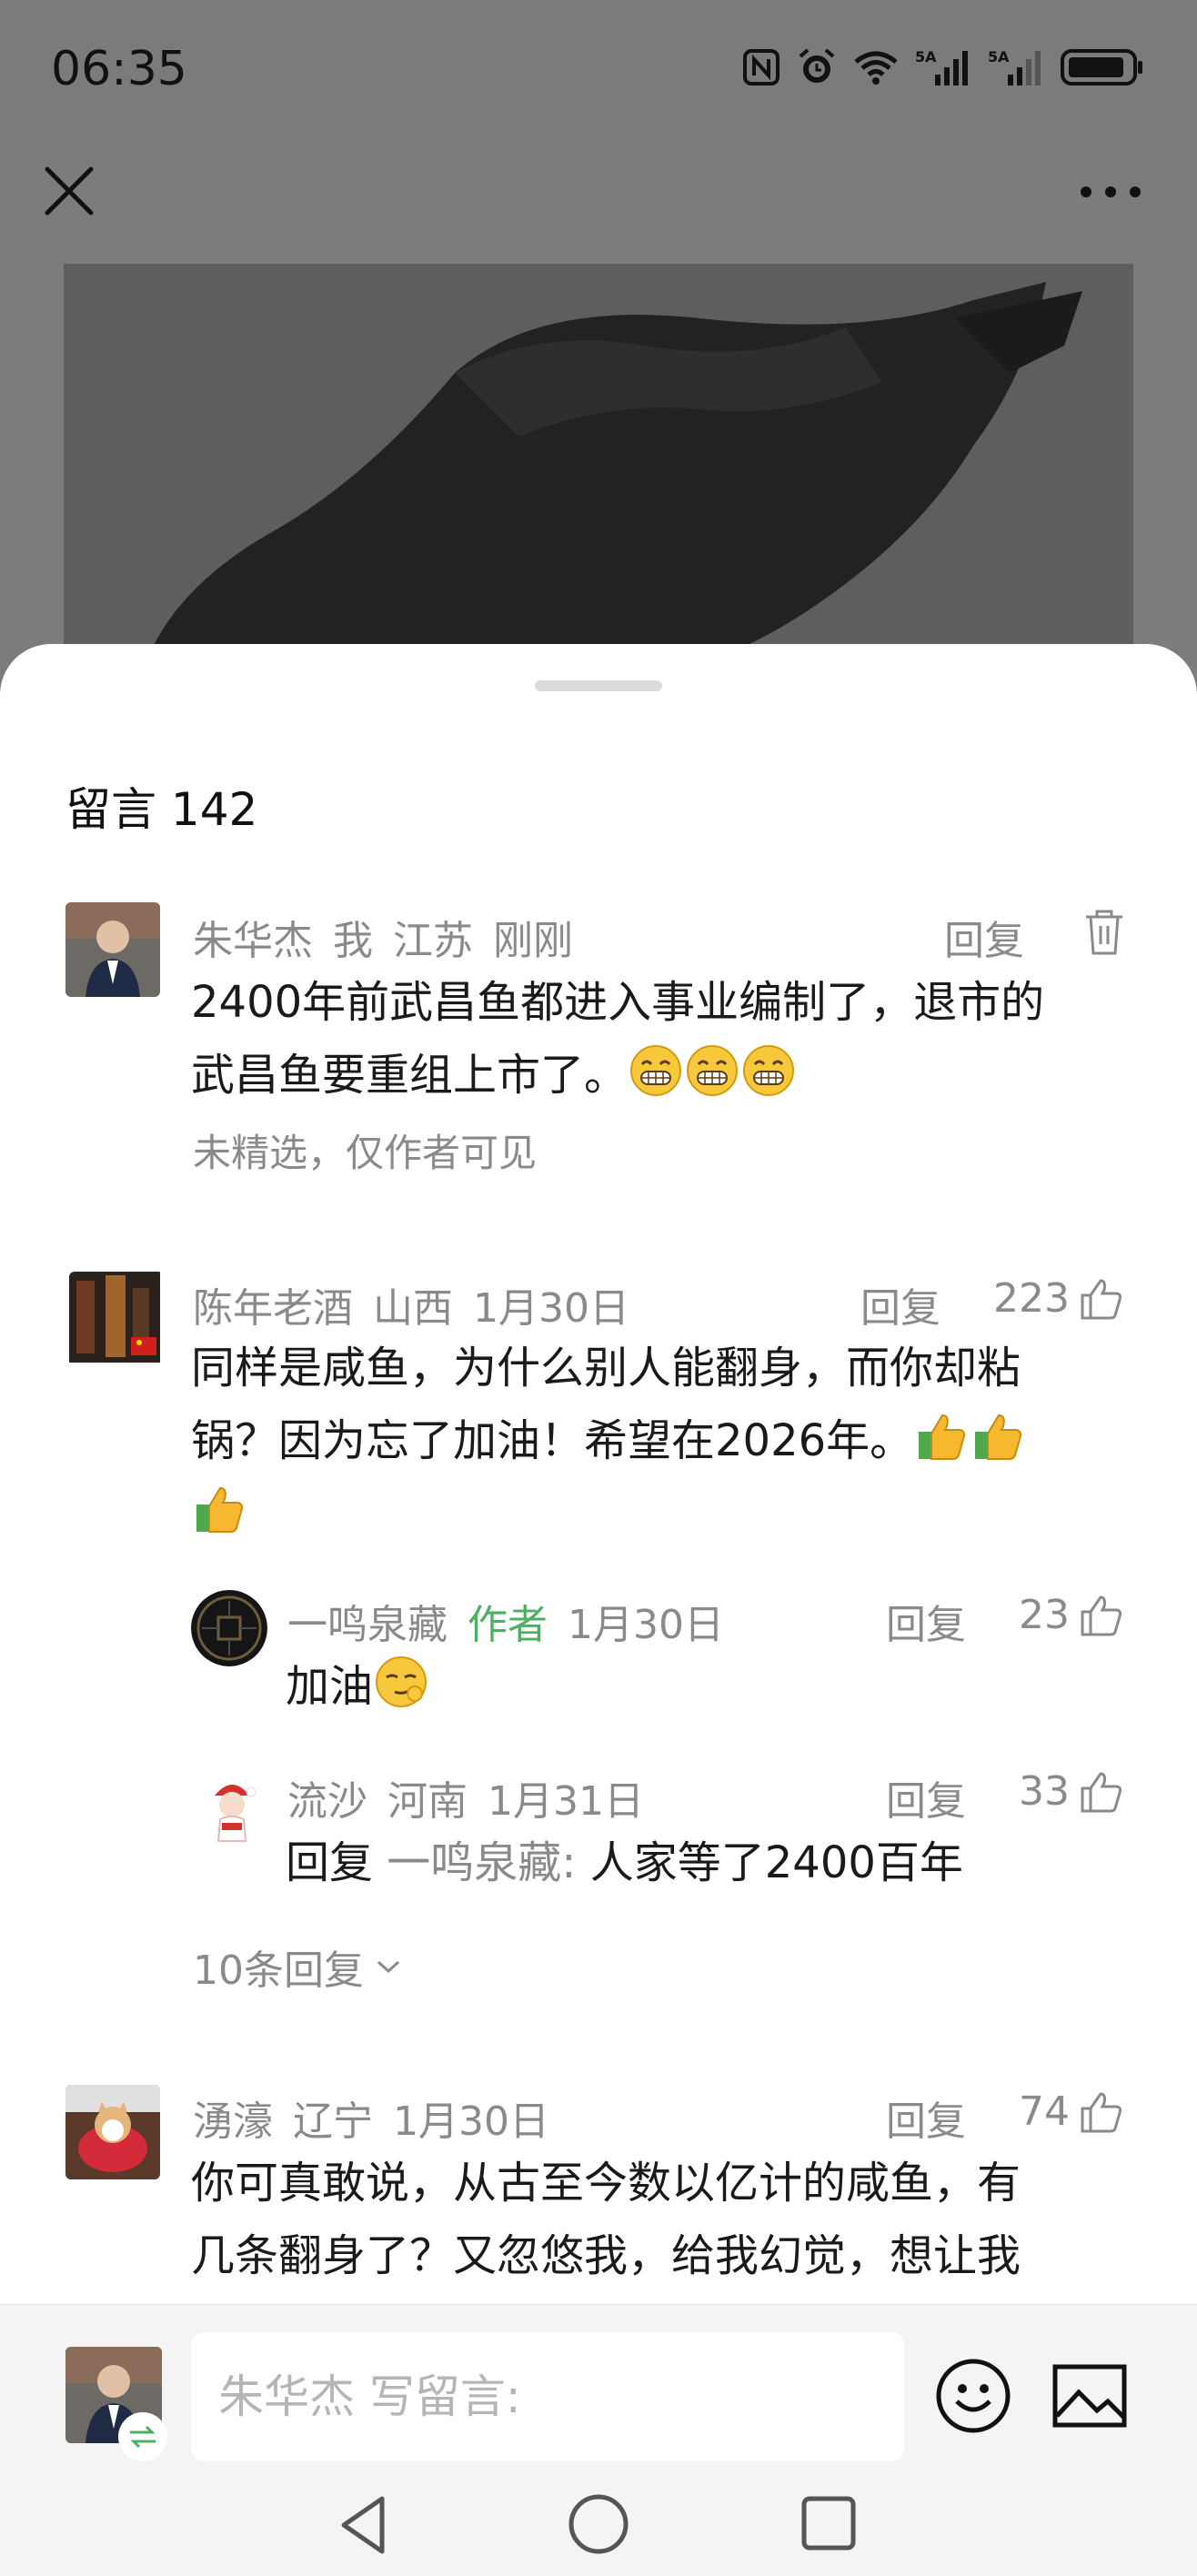 The width and height of the screenshot is (1197, 2576). Describe the element at coordinates (876, 68) in the screenshot. I see `wifi-icon` at that location.